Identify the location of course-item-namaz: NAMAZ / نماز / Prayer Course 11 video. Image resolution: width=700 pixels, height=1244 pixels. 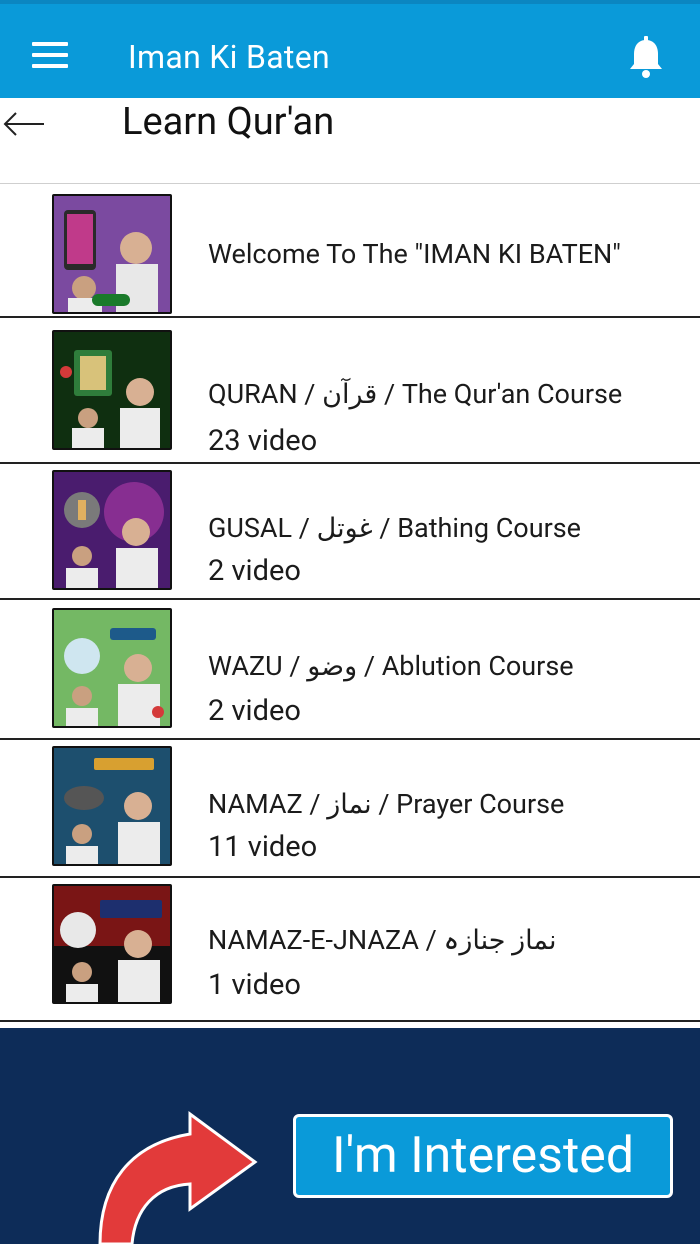
(350, 809).